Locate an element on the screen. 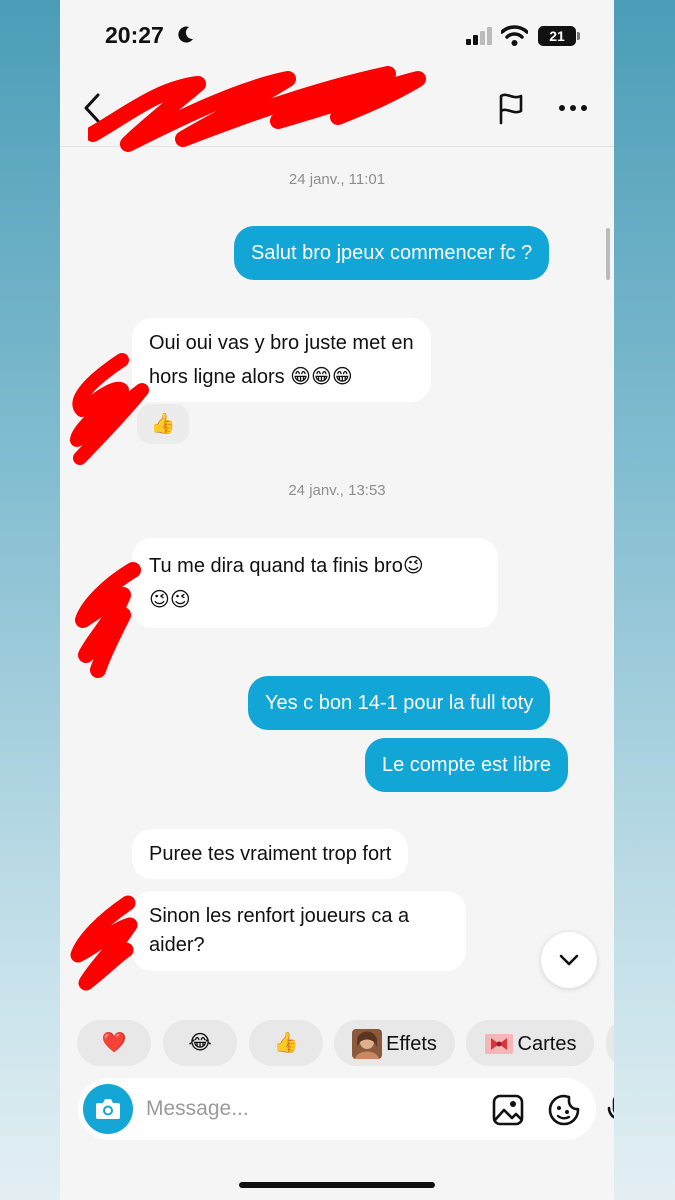 Image resolution: width=675 pixels, height=1200 pixels. message-line: Tu me dira quand ta finis bro😉 is located at coordinates (286, 566).